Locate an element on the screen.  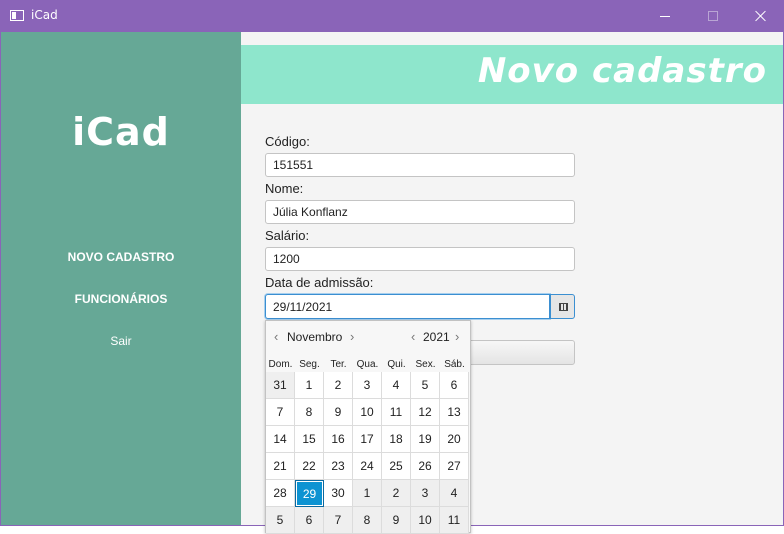
date-picker-button is located at coordinates (562, 306).